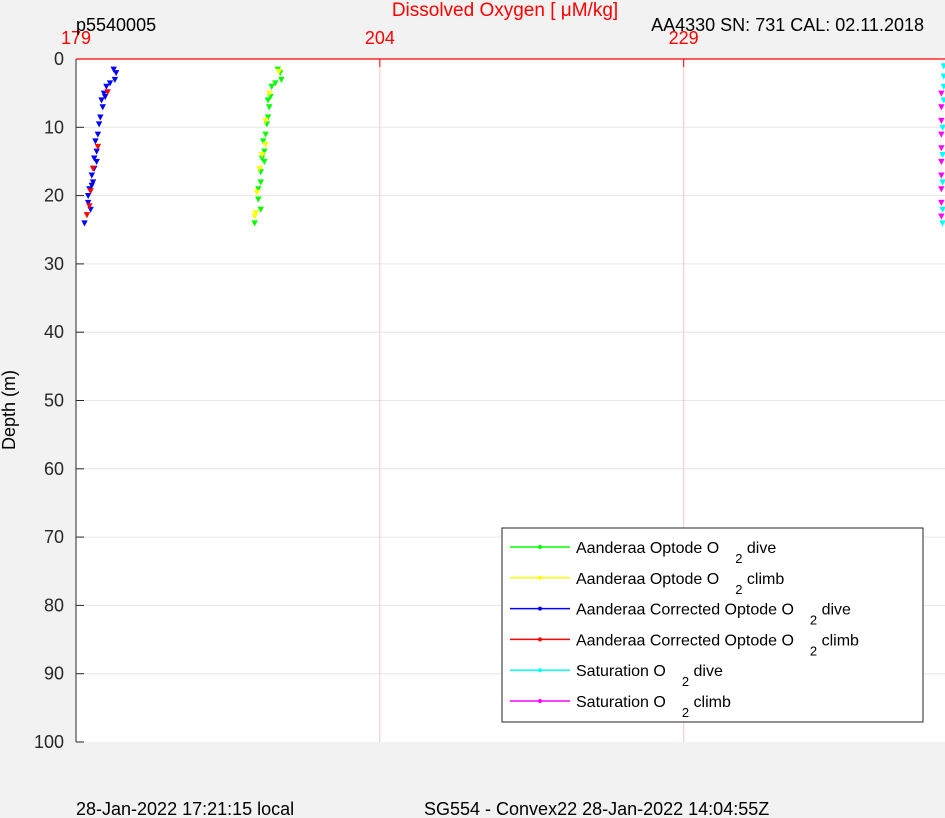 Image resolution: width=945 pixels, height=818 pixels. What do you see at coordinates (54, 332) in the screenshot?
I see `y-tick-label: 40` at bounding box center [54, 332].